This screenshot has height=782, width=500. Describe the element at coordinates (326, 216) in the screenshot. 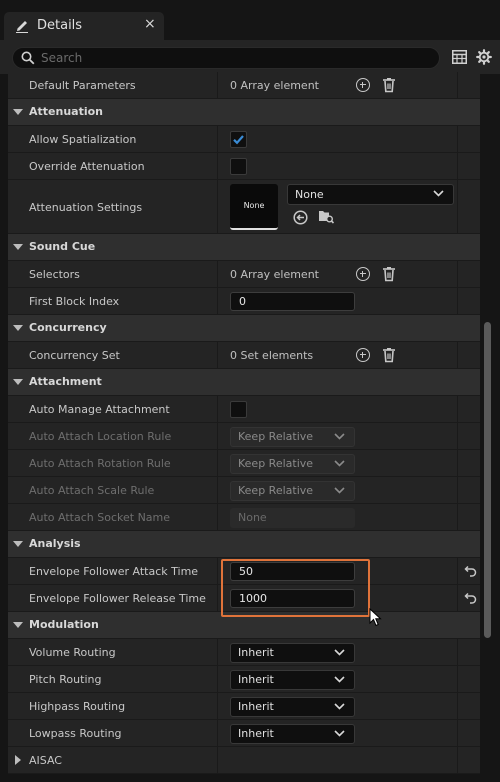

I see `browse-folder-icon` at that location.